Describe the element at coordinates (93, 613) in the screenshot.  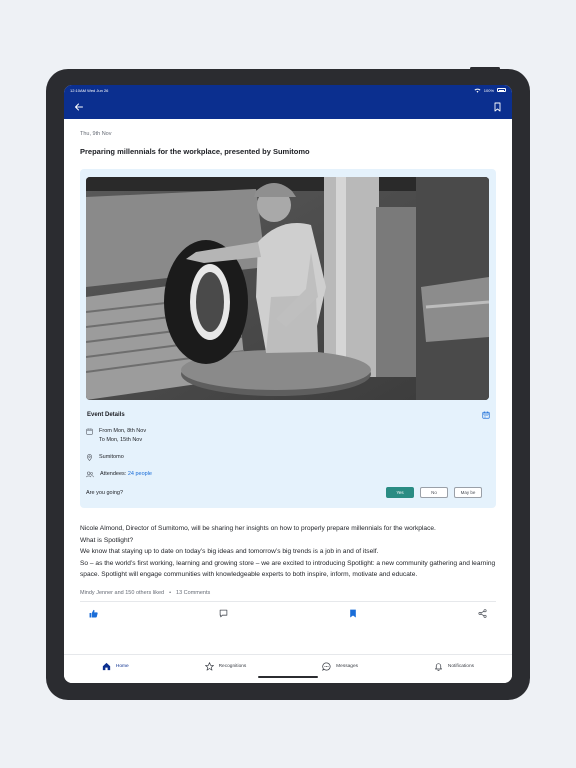
I see `thumbs-up-icon` at that location.